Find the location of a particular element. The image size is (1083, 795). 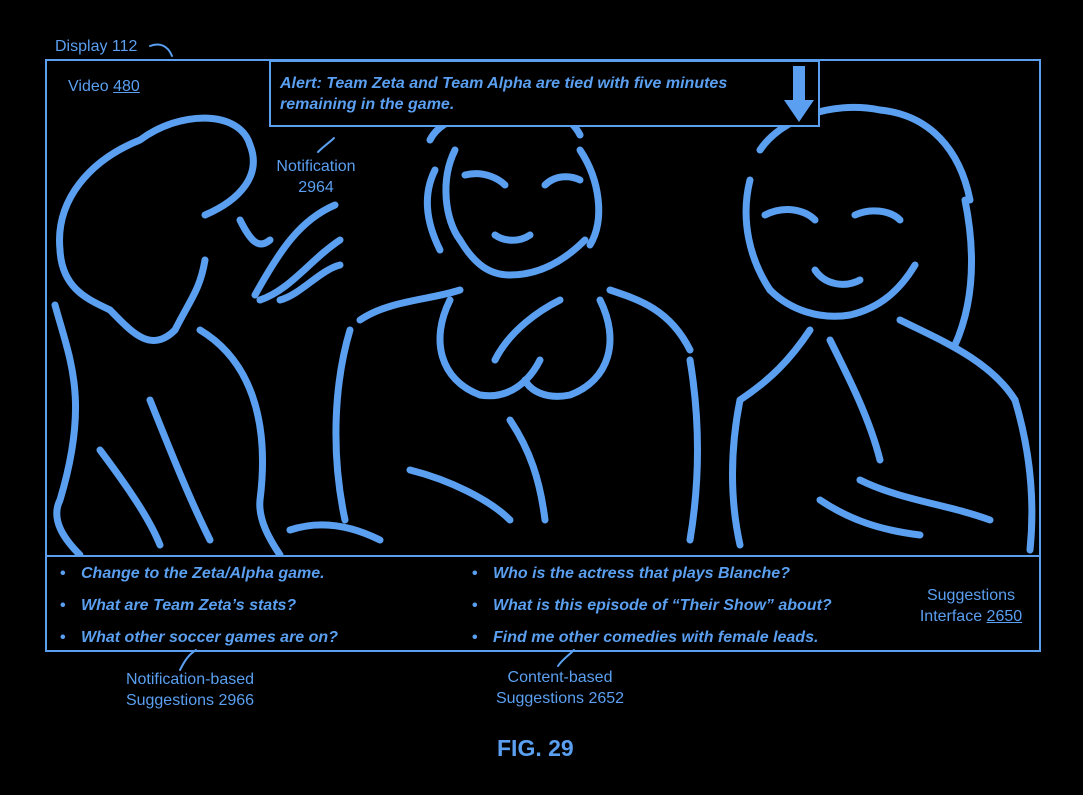

suggestion-actress: Who is the actress that plays Blanche? is located at coordinates (641, 574).